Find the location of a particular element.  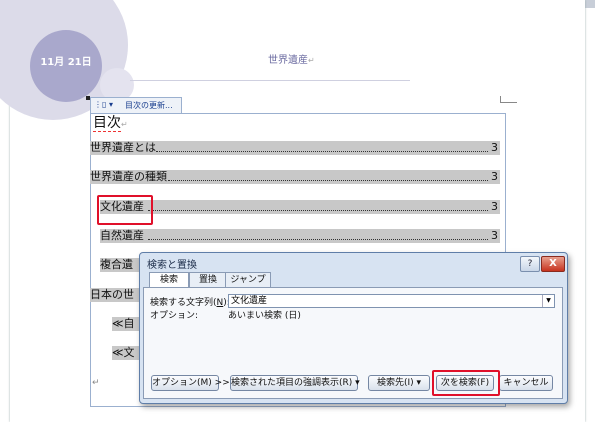

close-button: X is located at coordinates (553, 264).